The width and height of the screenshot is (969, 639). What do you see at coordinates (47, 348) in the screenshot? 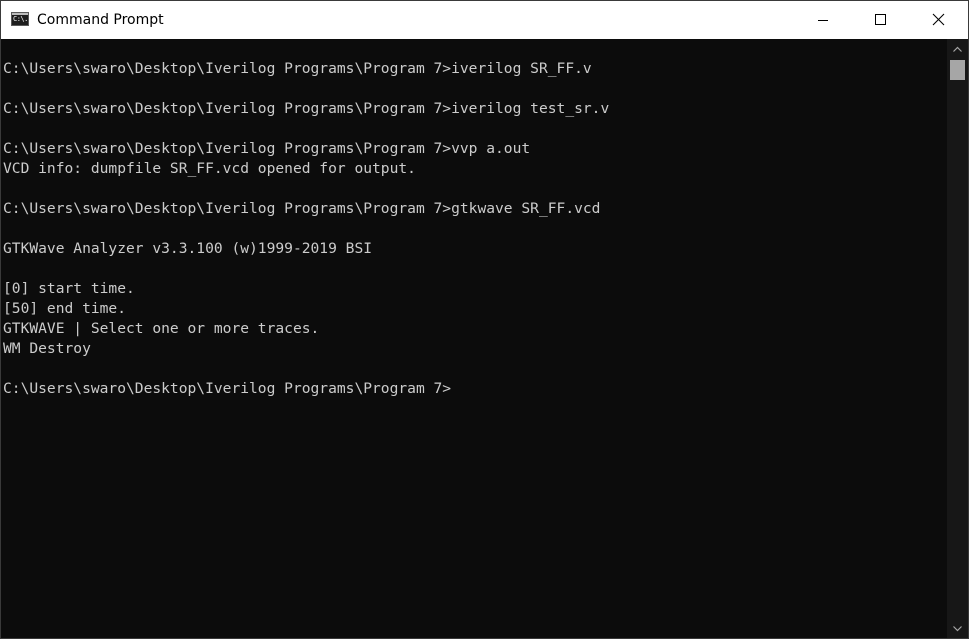
I see `console-line: WM Destroy` at bounding box center [47, 348].